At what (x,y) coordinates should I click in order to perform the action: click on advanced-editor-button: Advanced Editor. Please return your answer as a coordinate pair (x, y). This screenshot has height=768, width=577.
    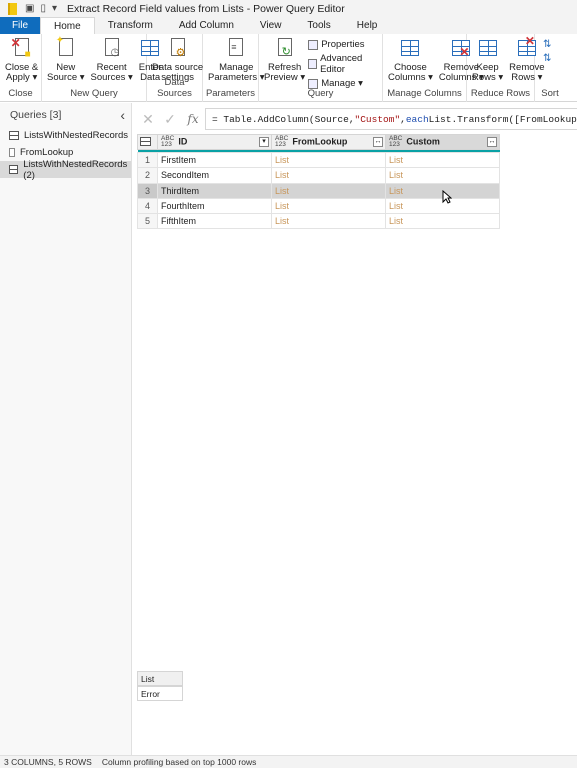
    Looking at the image, I should click on (344, 64).